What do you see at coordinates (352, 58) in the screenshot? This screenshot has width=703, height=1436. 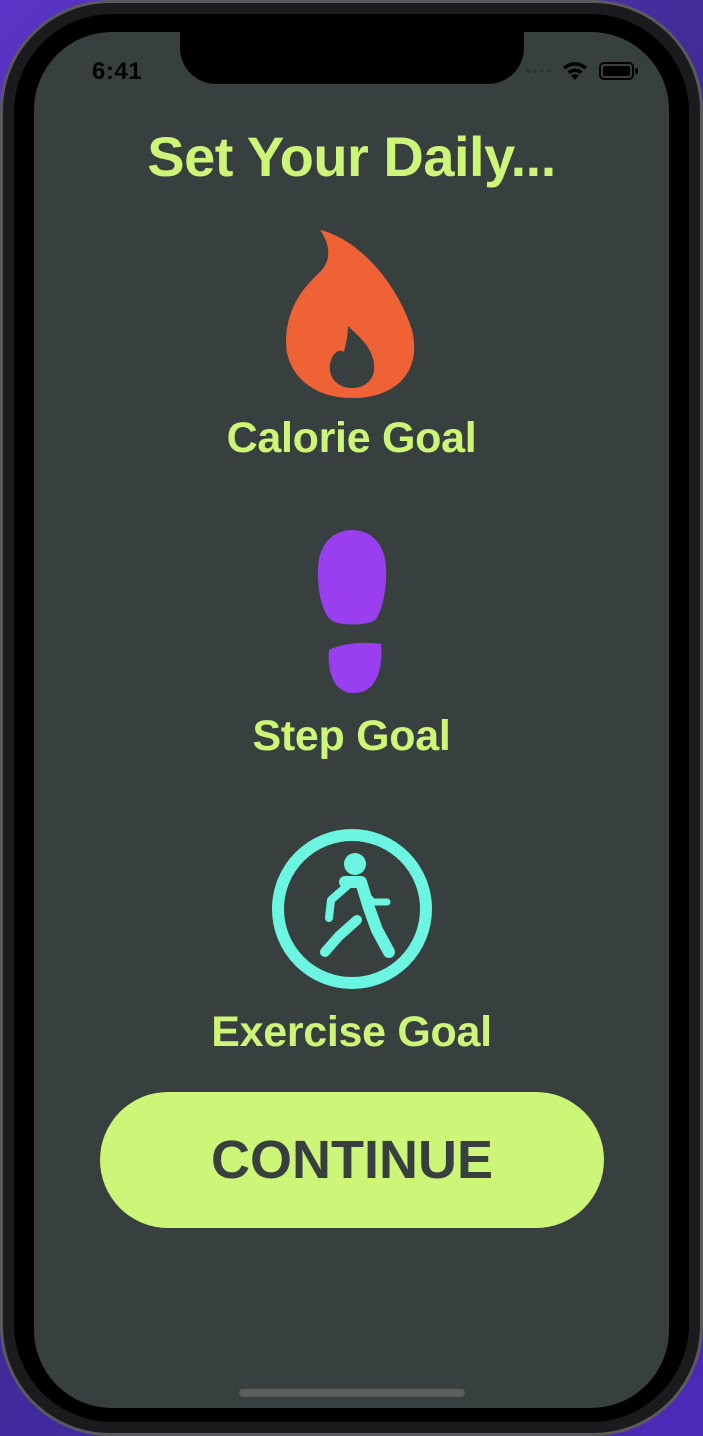 I see `device-notch` at bounding box center [352, 58].